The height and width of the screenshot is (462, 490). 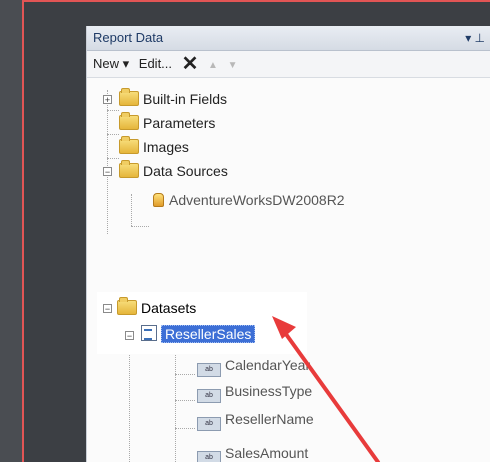 What do you see at coordinates (111, 63) in the screenshot?
I see `new-button: New ▾` at bounding box center [111, 63].